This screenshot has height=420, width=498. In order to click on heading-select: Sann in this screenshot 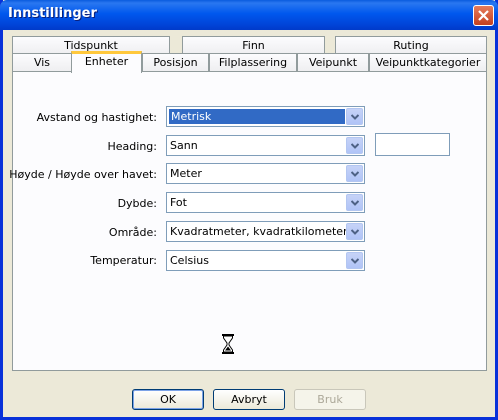, I will do `click(265, 145)`.